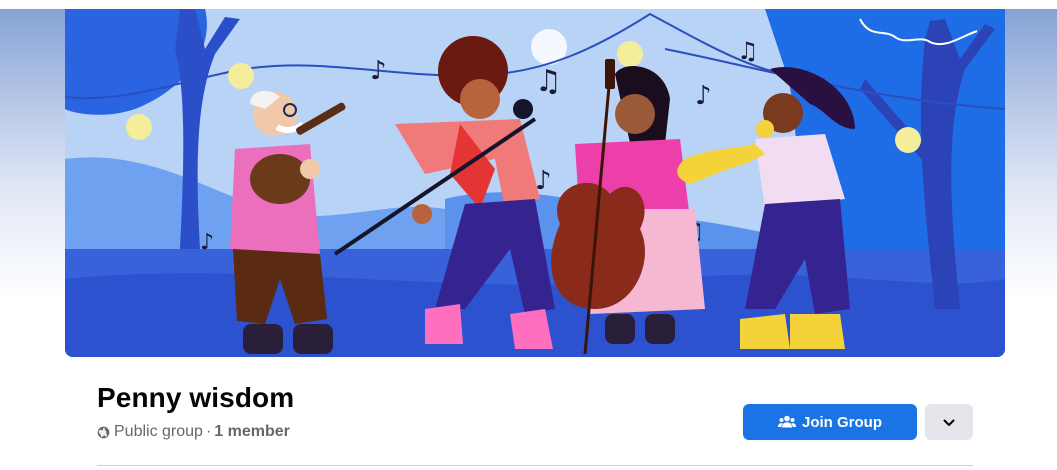  Describe the element at coordinates (787, 422) in the screenshot. I see `people-icon` at that location.